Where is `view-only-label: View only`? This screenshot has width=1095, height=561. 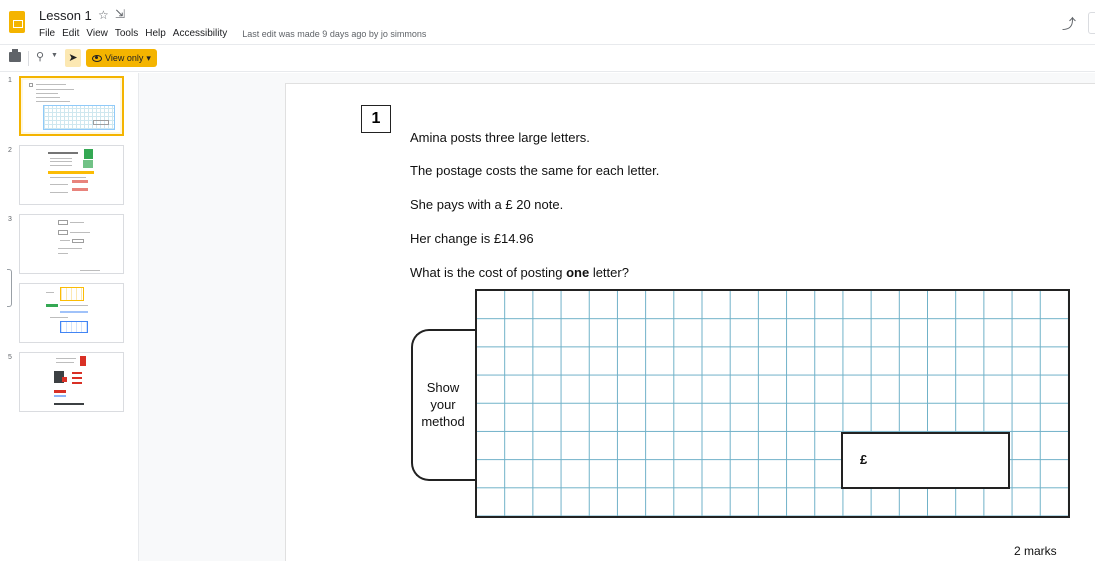
view-only-label: View only is located at coordinates (124, 58).